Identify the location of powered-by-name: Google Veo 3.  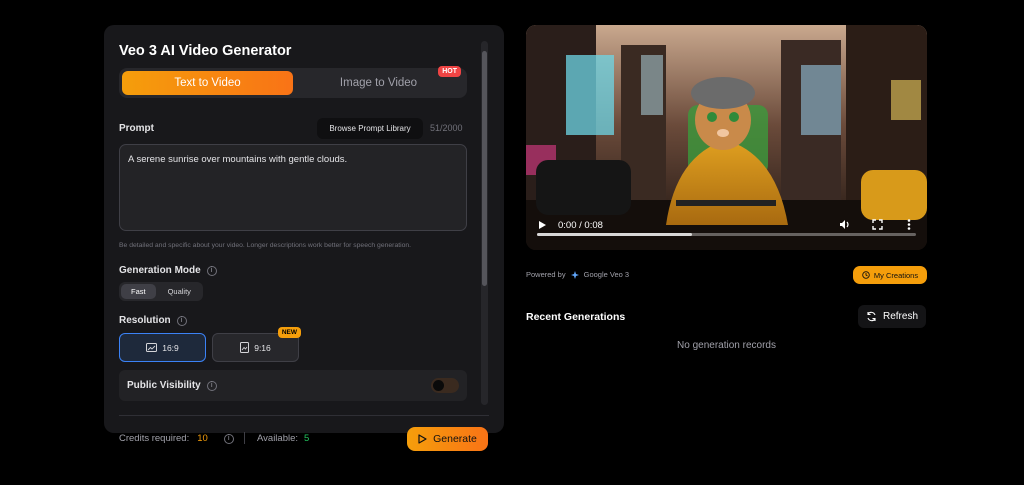
(606, 274).